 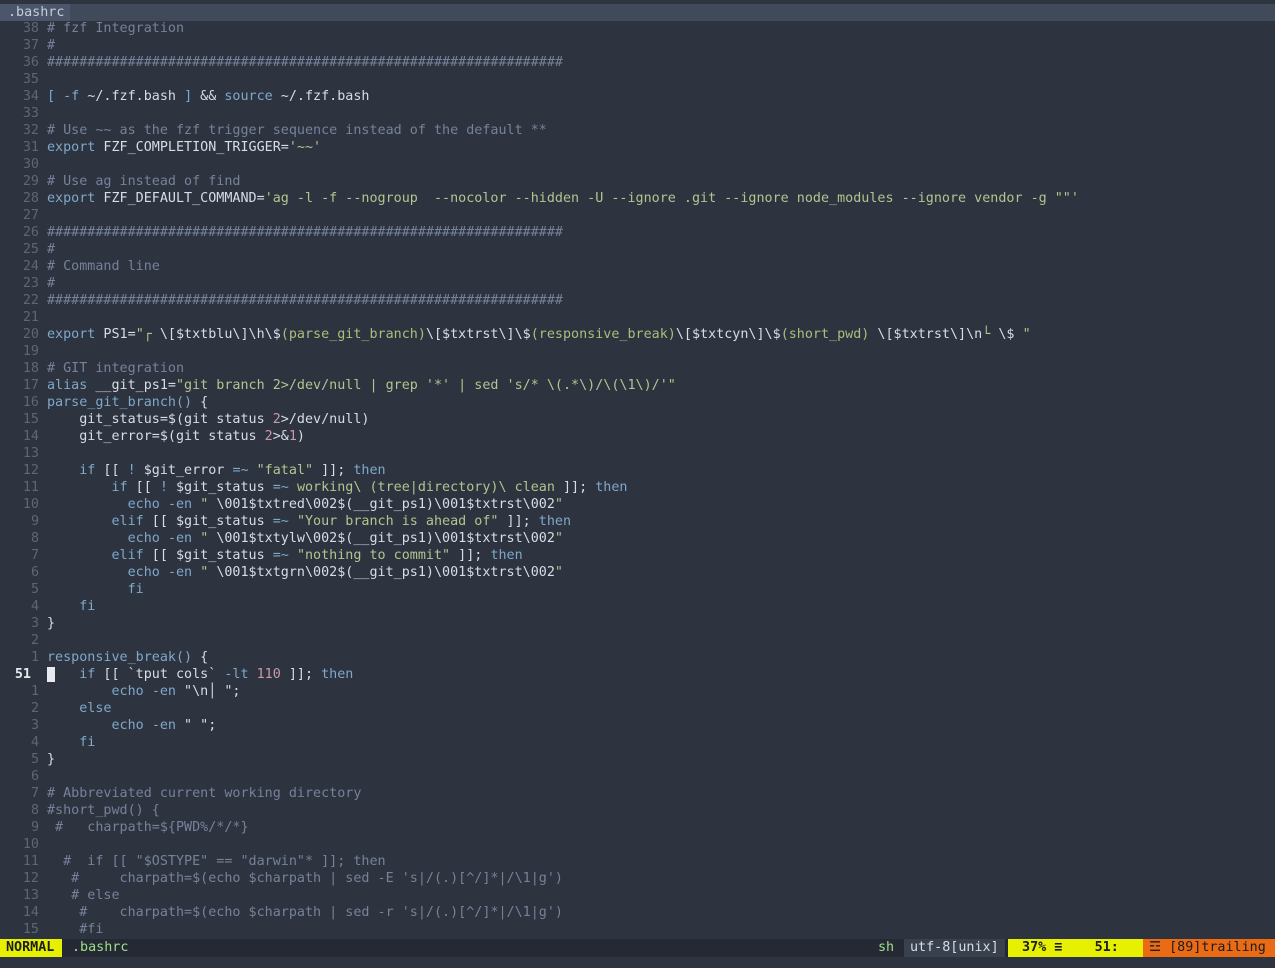 What do you see at coordinates (34, 555) in the screenshot?
I see `line-number: 7` at bounding box center [34, 555].